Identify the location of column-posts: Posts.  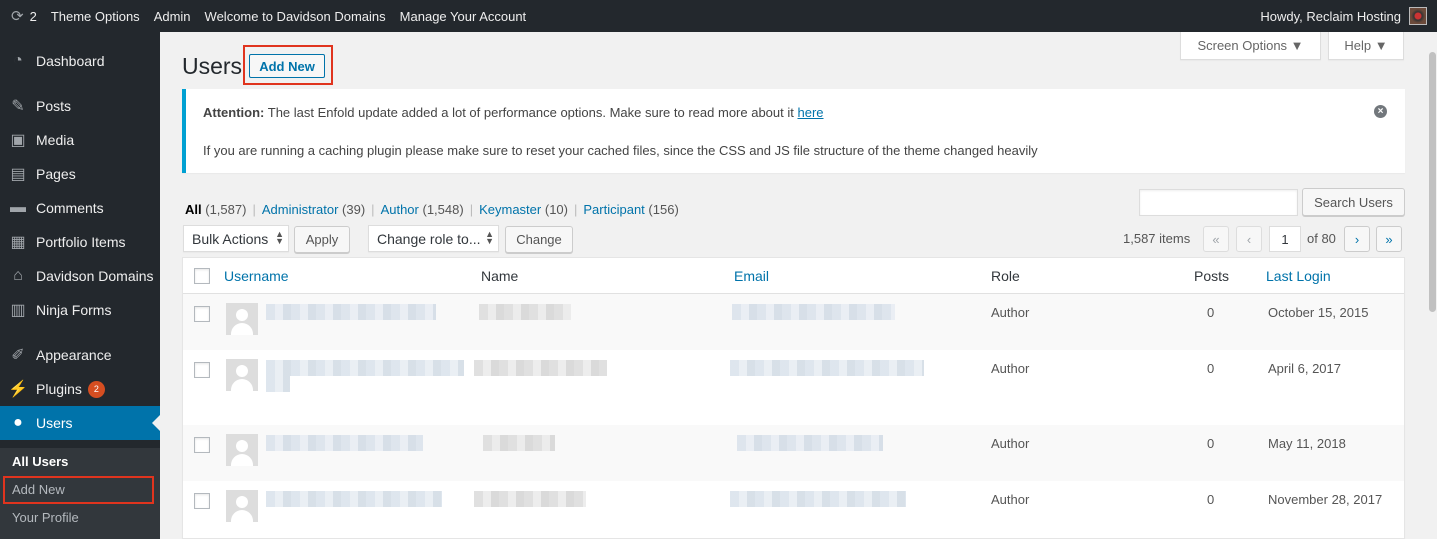
(1212, 276).